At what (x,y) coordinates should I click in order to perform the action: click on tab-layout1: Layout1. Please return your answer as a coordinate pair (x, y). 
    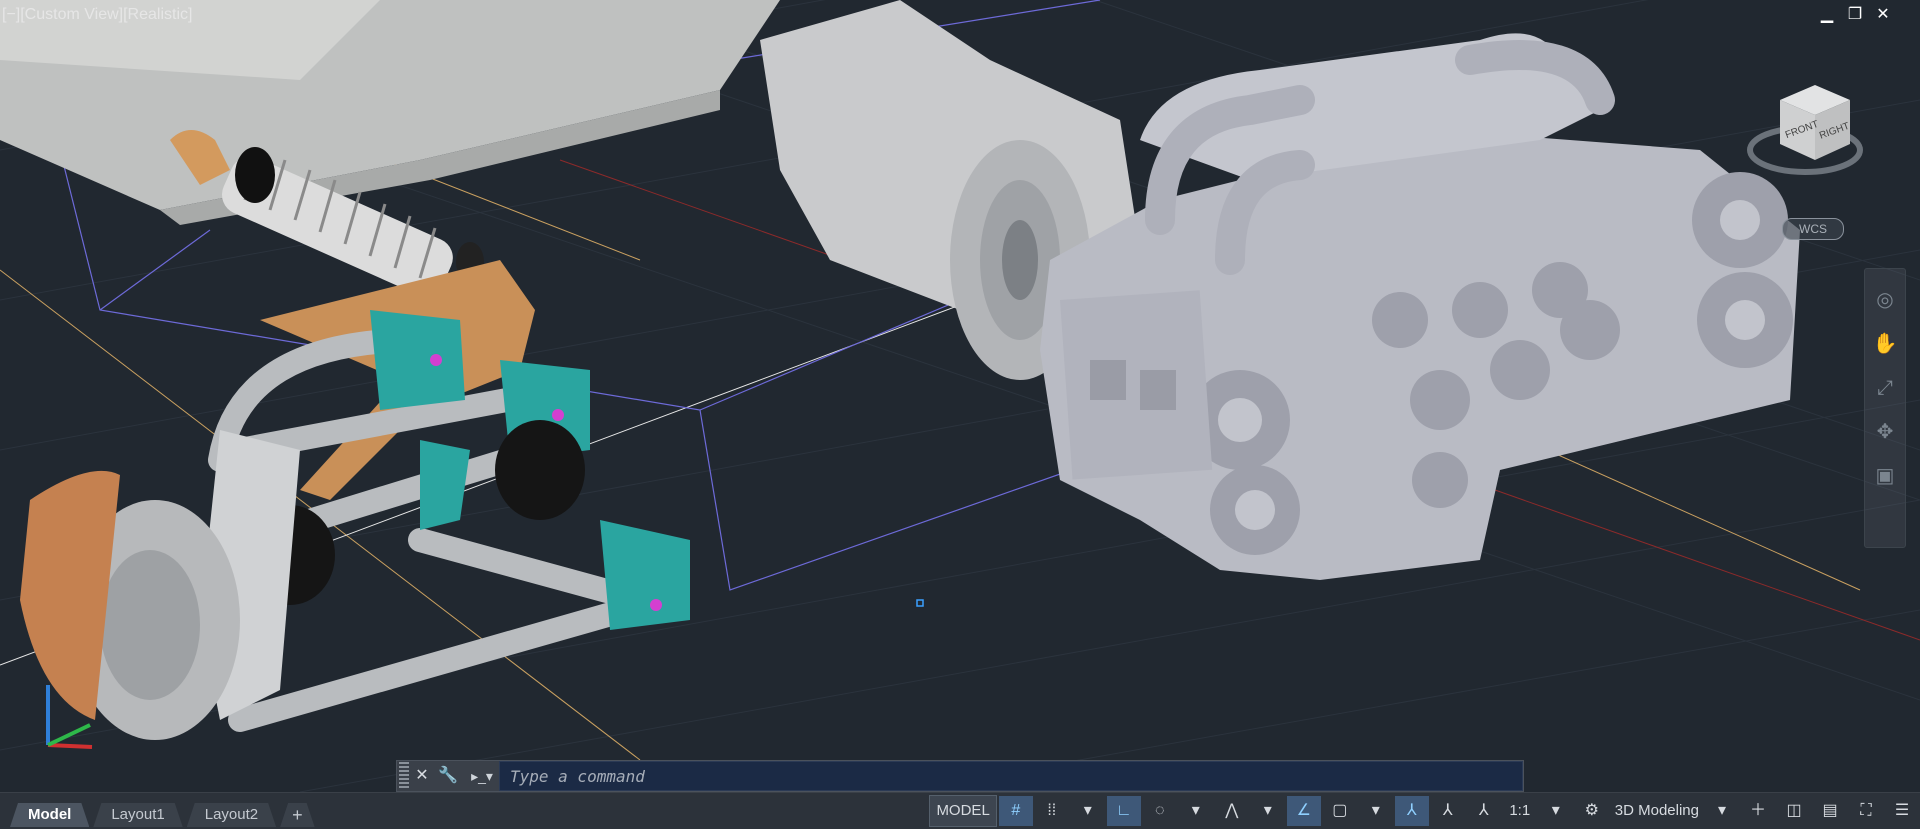
    Looking at the image, I should click on (137, 815).